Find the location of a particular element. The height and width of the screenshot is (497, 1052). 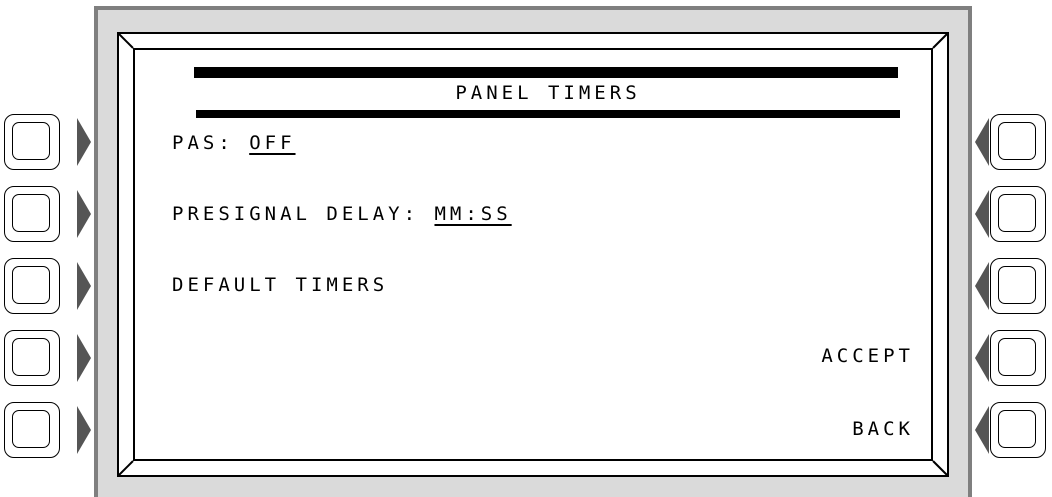

menu-item-pas: PAS: OFF is located at coordinates (234, 143).